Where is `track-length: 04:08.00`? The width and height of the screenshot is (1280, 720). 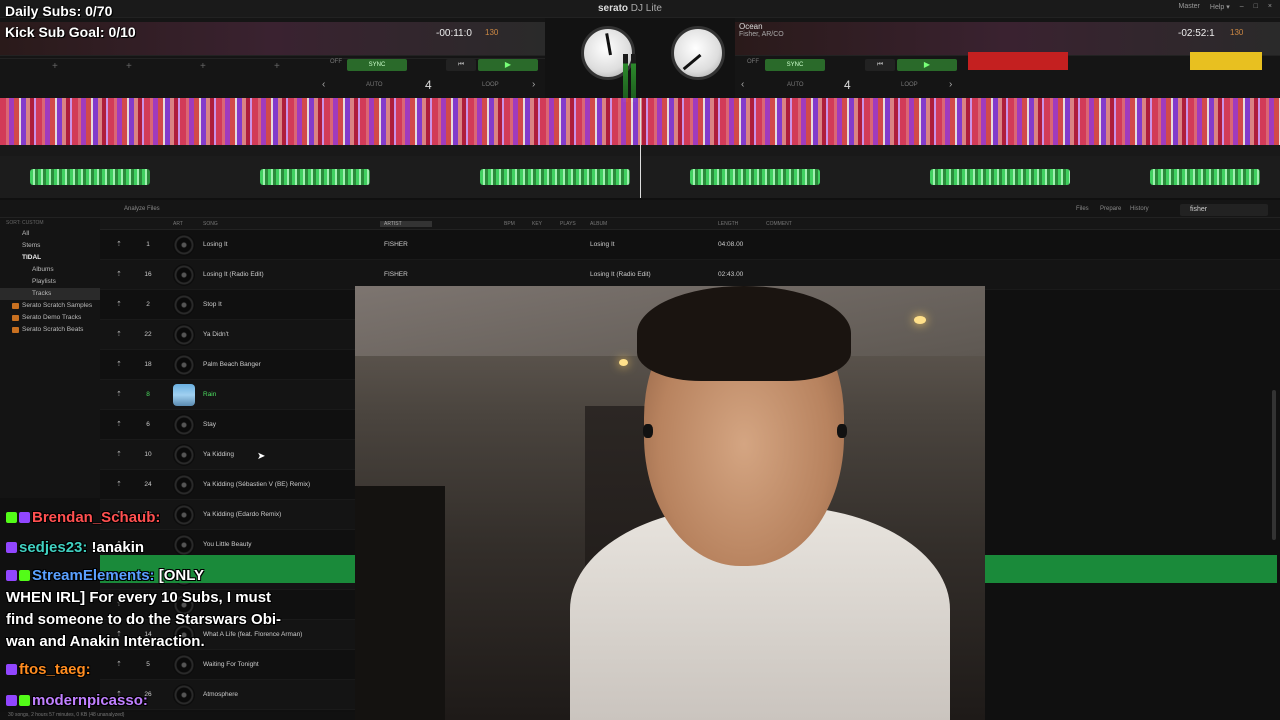
track-length: 04:08.00 is located at coordinates (731, 244).